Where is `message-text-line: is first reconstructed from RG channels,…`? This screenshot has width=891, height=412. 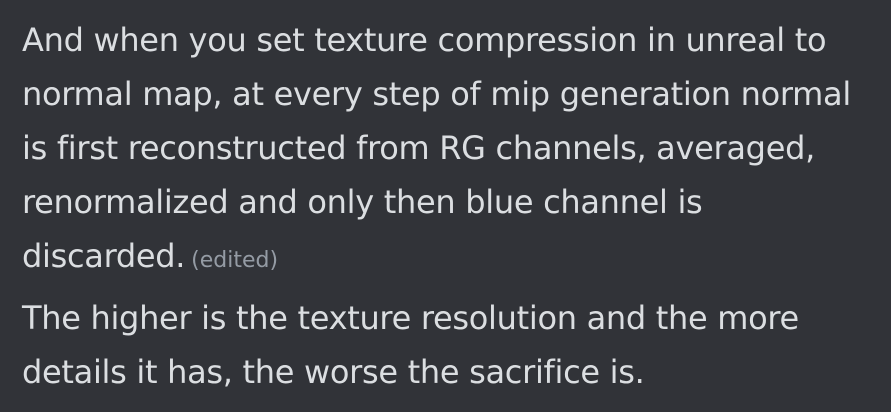
message-text-line: is first reconstructed from RG channels,… is located at coordinates (418, 148).